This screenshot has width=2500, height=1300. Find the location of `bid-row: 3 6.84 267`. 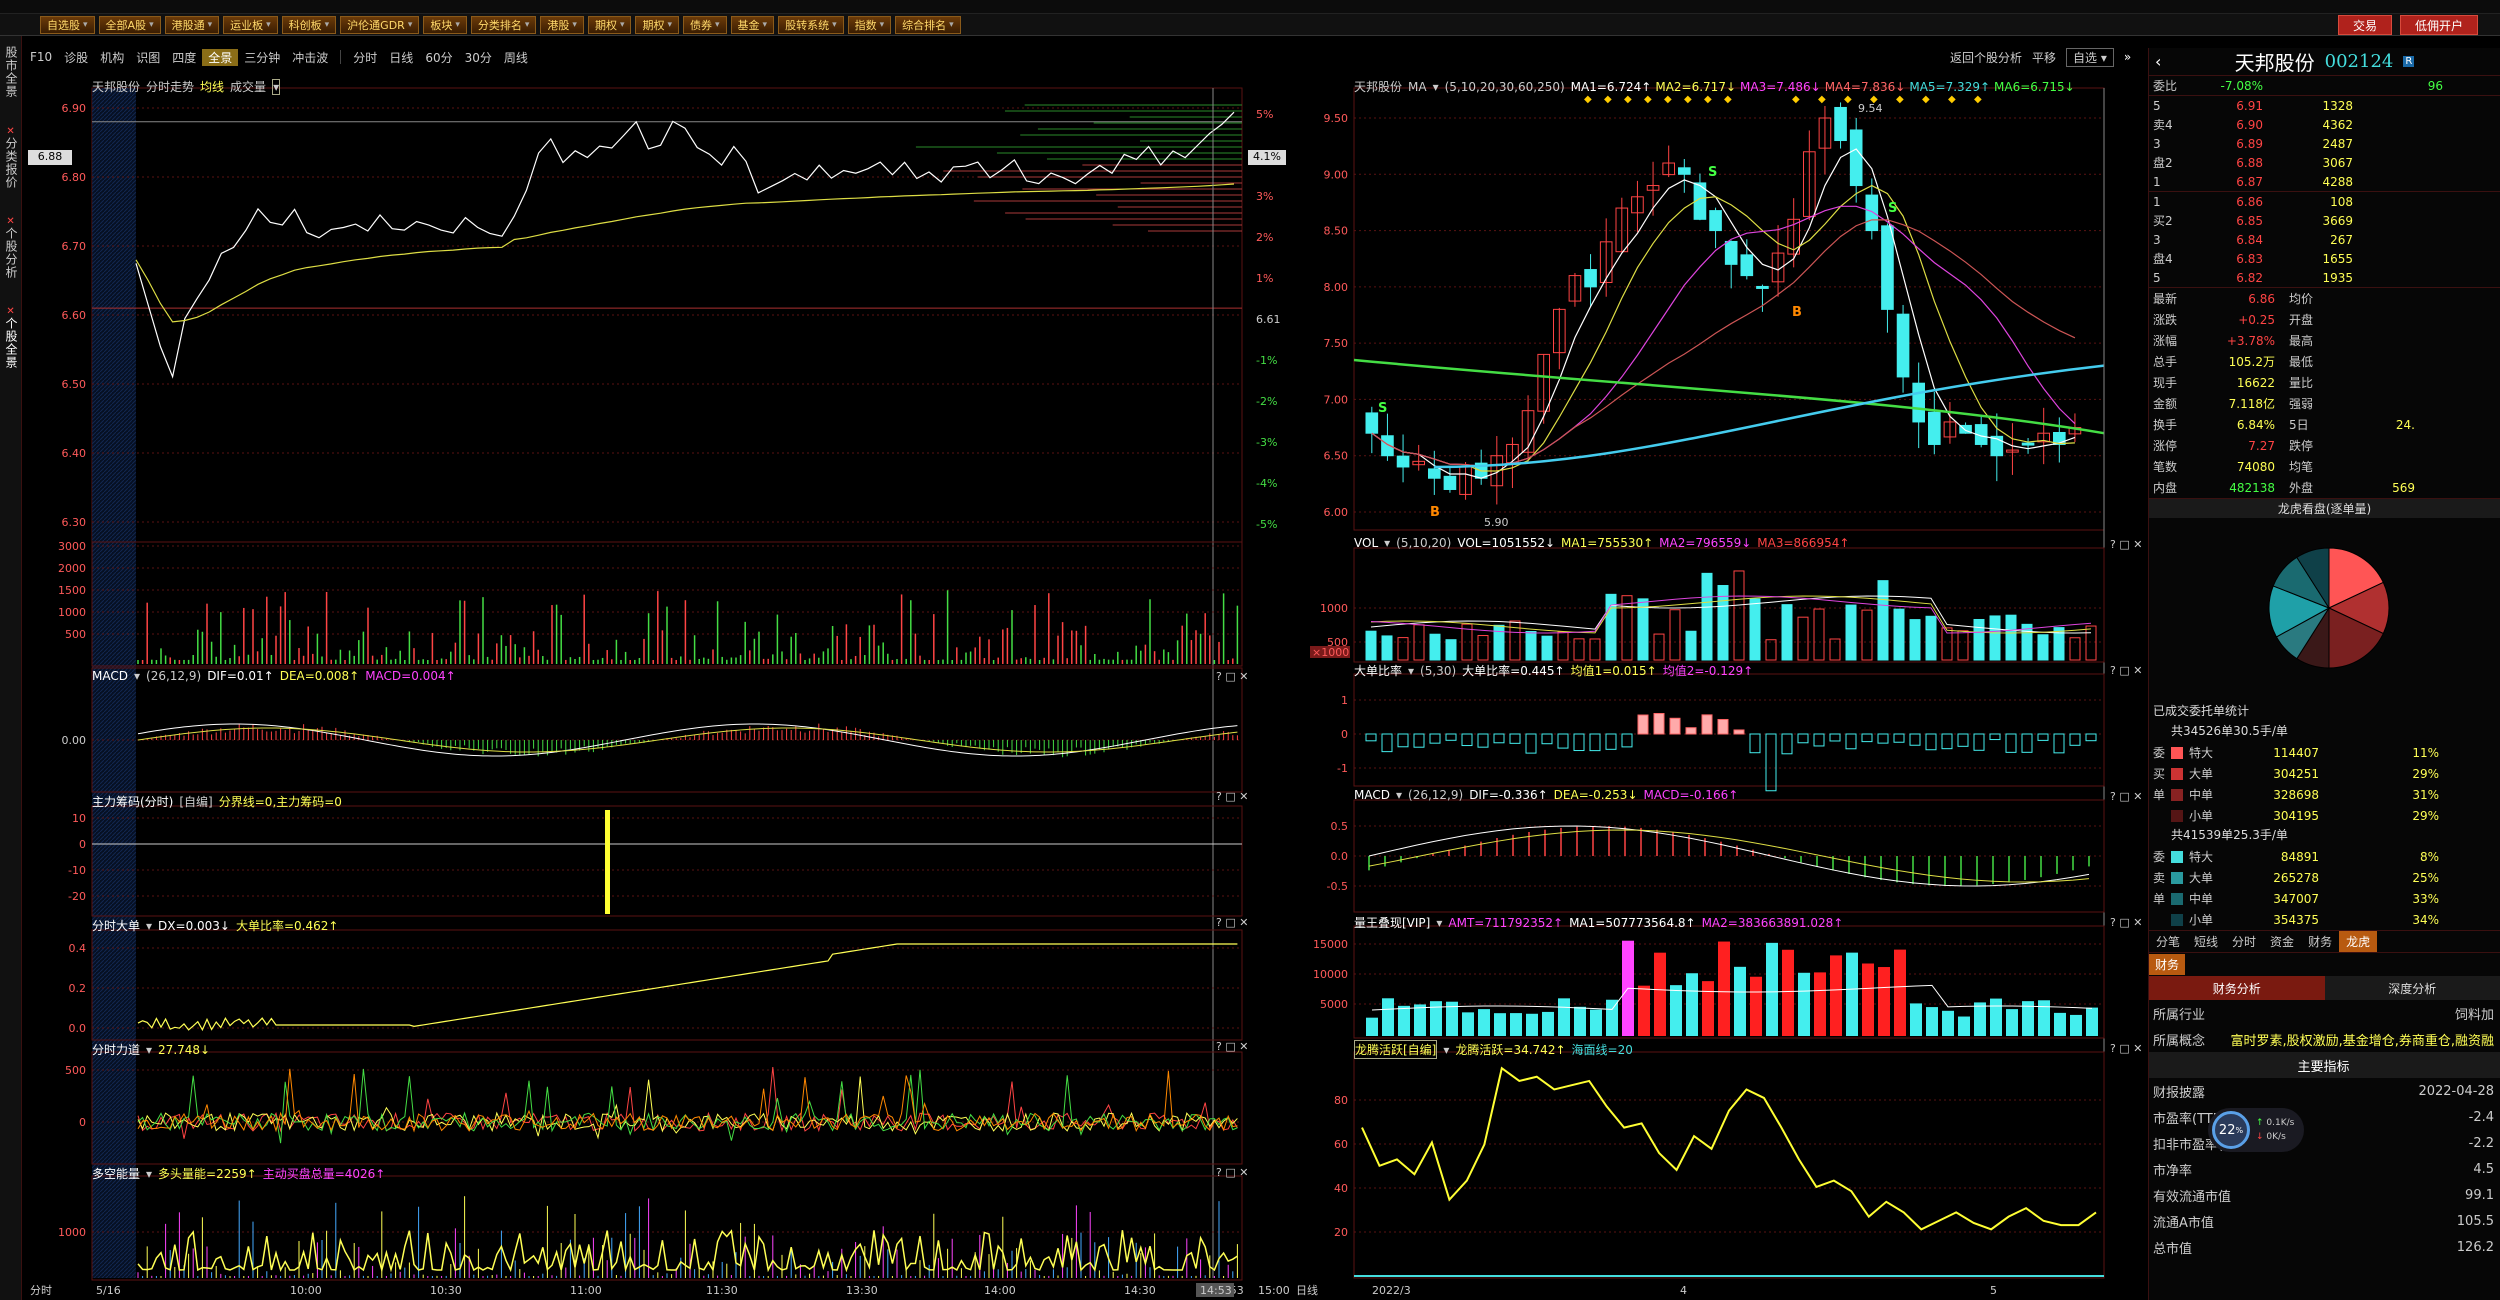

bid-row: 3 6.84 267 is located at coordinates (2324, 239).